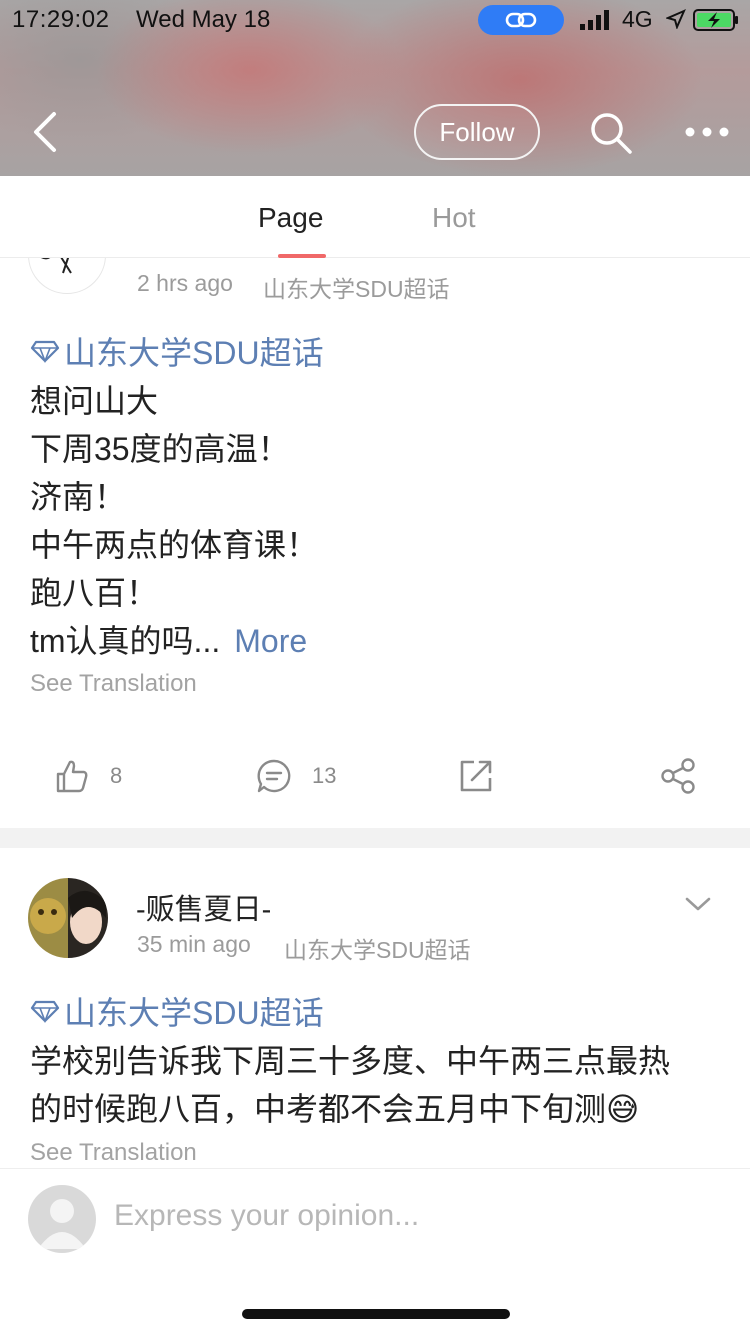 The image size is (750, 1334). Describe the element at coordinates (477, 132) in the screenshot. I see `follow-button: Follow` at that location.